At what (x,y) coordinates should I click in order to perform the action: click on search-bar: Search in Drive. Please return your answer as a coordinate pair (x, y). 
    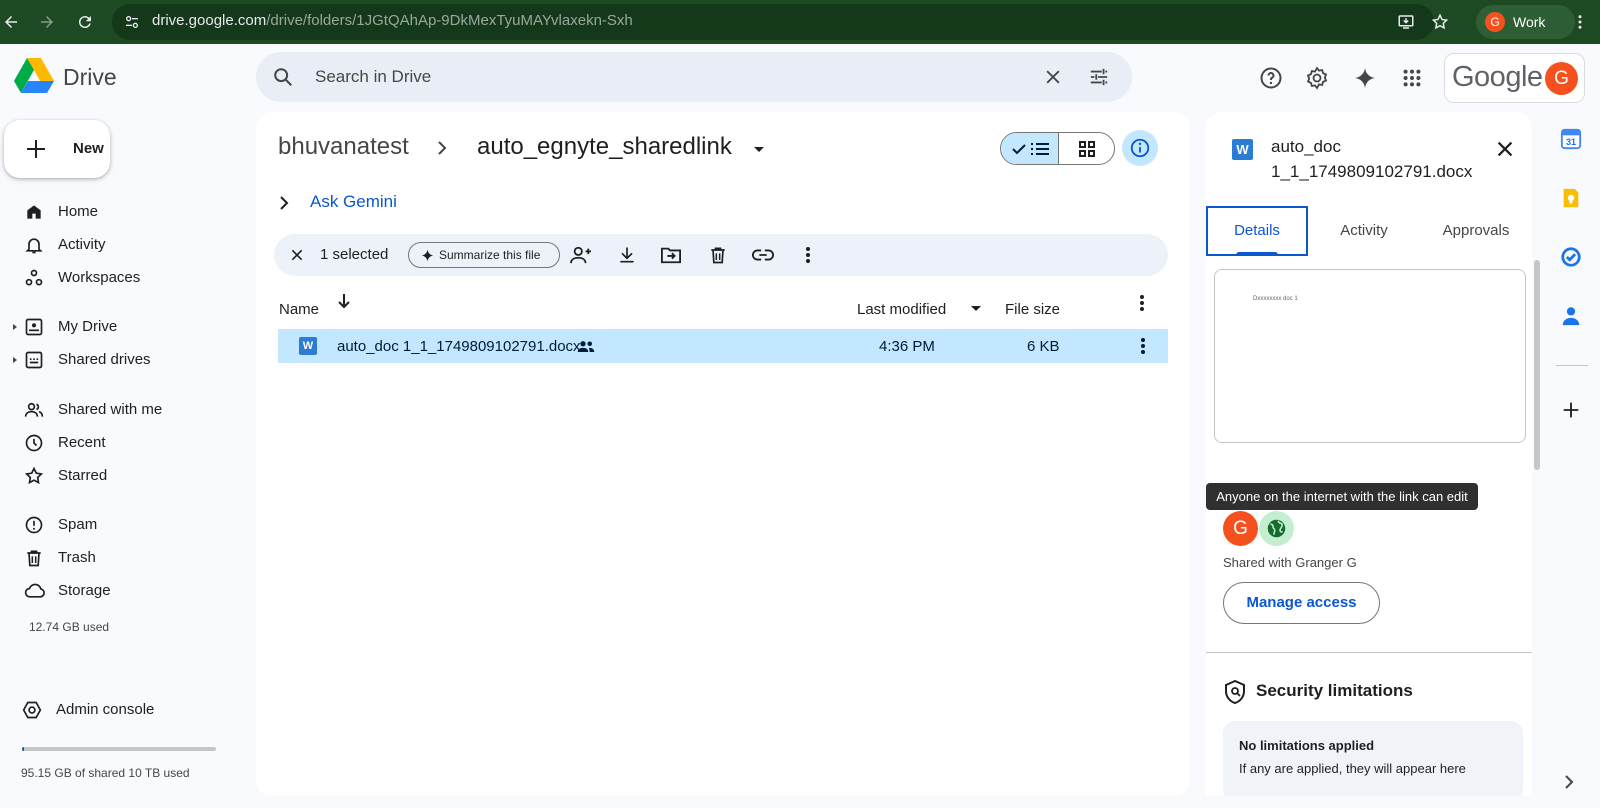
    Looking at the image, I should click on (694, 77).